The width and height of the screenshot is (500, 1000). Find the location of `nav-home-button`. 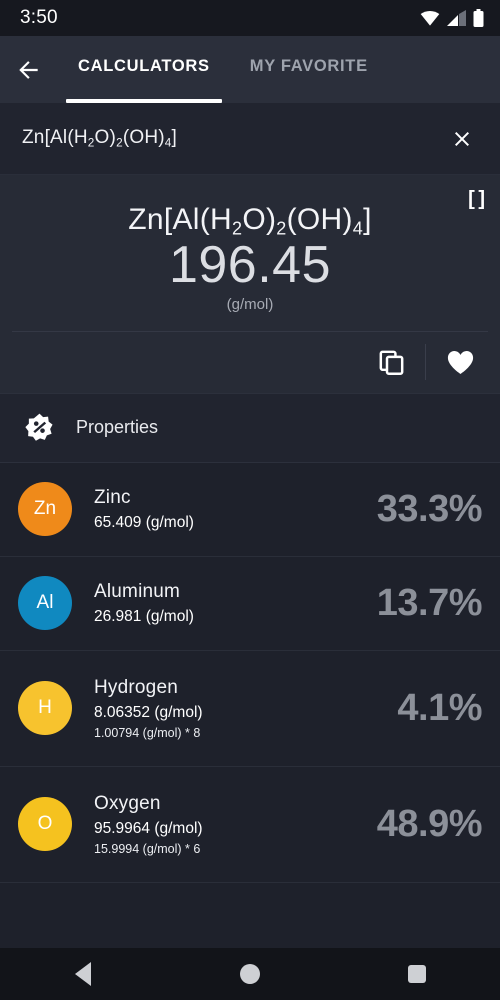

nav-home-button is located at coordinates (250, 974).